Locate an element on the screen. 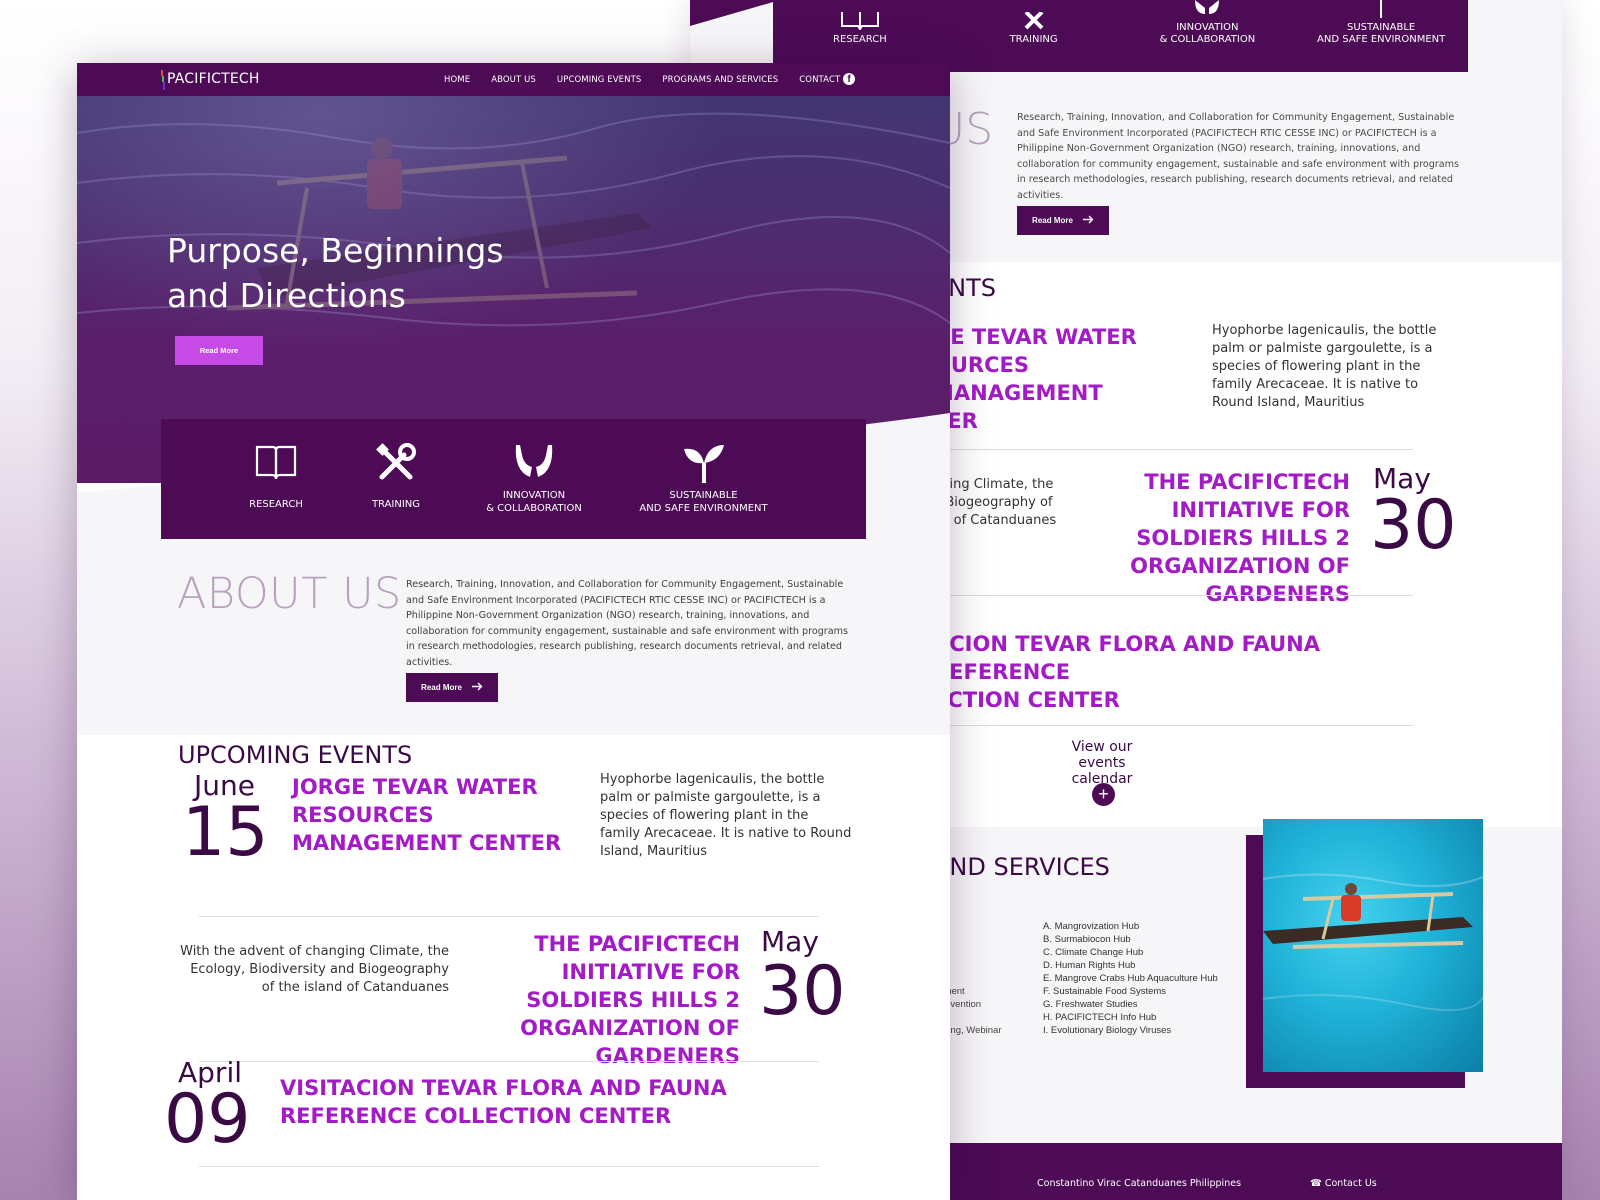  footer-contact-link: ☎ Contact Us is located at coordinates (1343, 1183).